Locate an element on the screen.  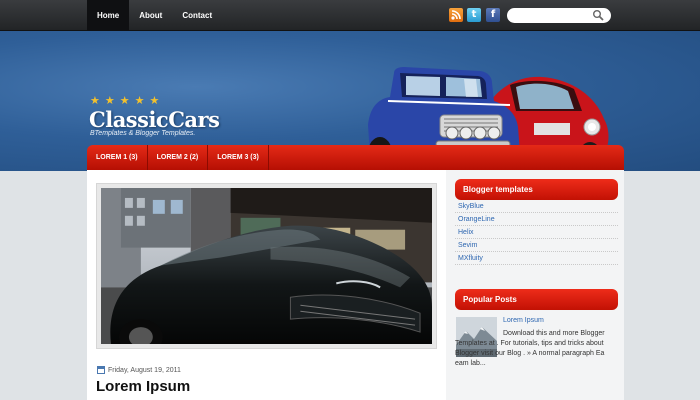
menu-item-lorem-1: LOREM 1 (3) is located at coordinates (117, 157).